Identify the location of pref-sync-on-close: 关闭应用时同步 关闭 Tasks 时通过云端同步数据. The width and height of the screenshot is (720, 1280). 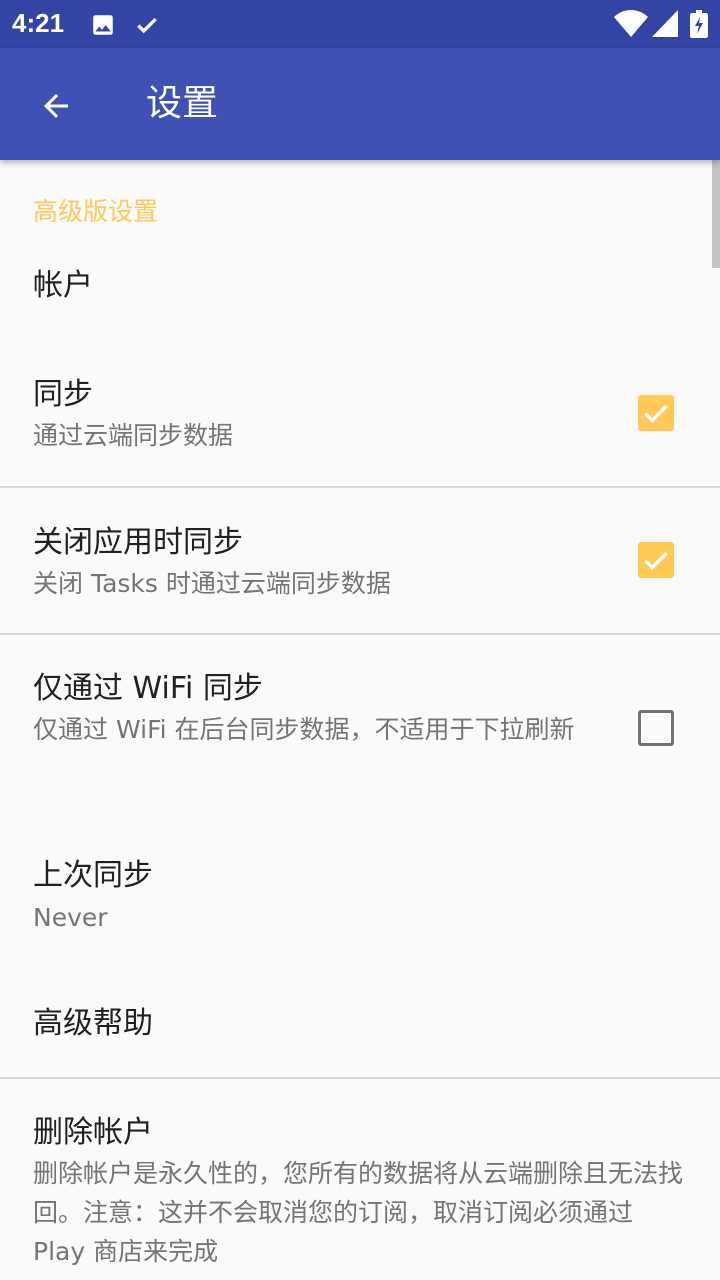
(360, 560).